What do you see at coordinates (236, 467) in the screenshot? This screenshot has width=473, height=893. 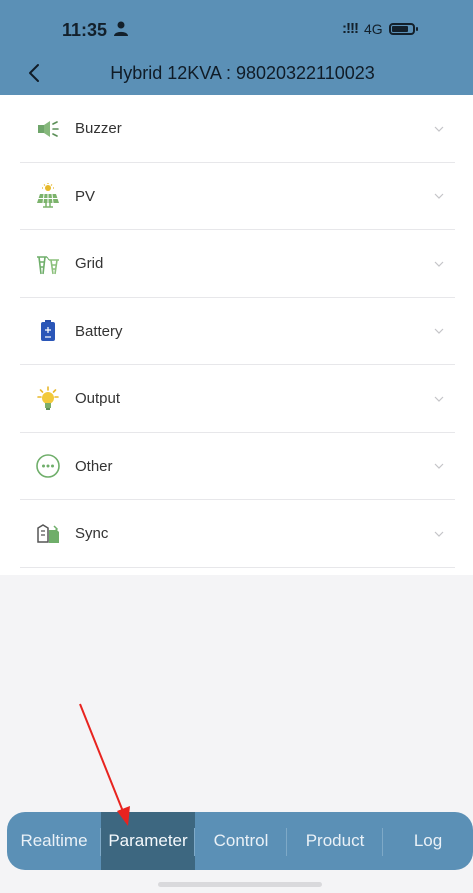 I see `menu-item-other: Other` at bounding box center [236, 467].